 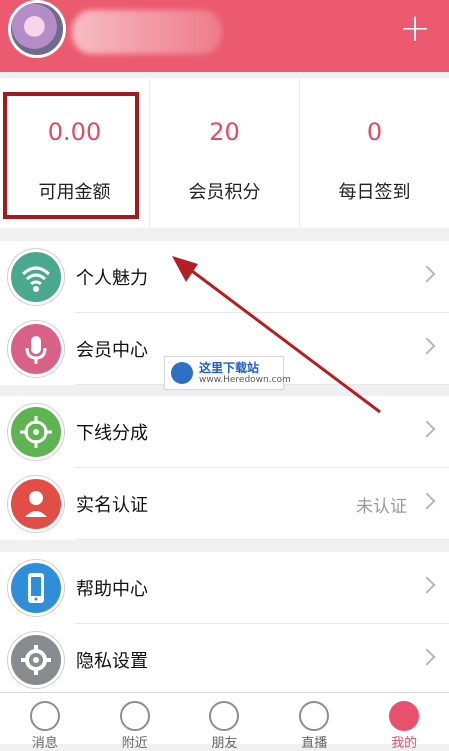 What do you see at coordinates (224, 743) in the screenshot?
I see `tab-label: 朋友` at bounding box center [224, 743].